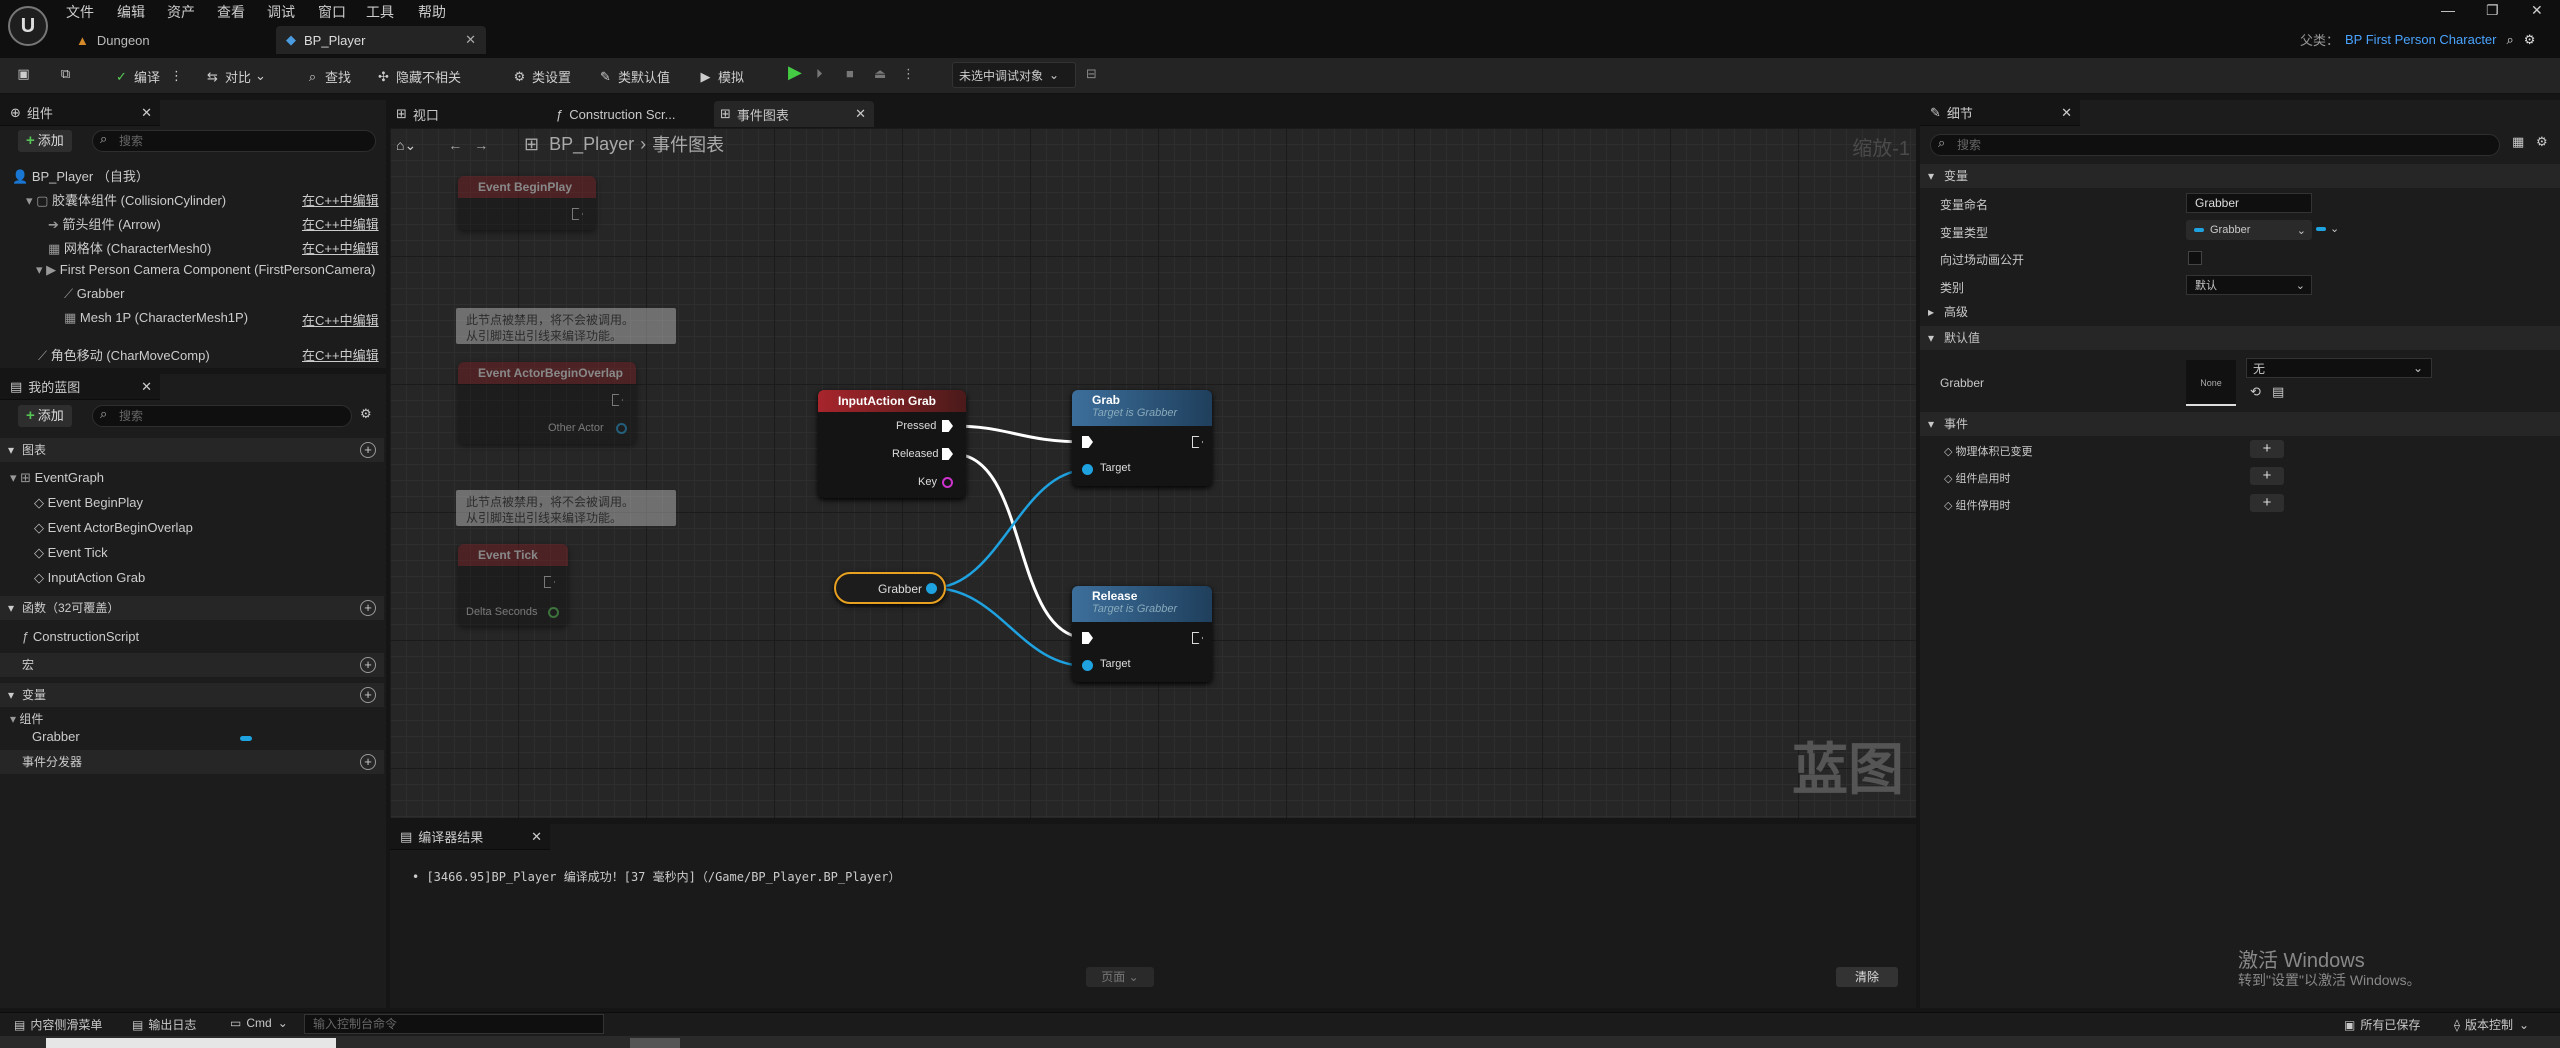 The height and width of the screenshot is (1048, 2560). I want to click on tree-mesh: ▦ 网格体 (CharacterMesh0), so click(129, 247).